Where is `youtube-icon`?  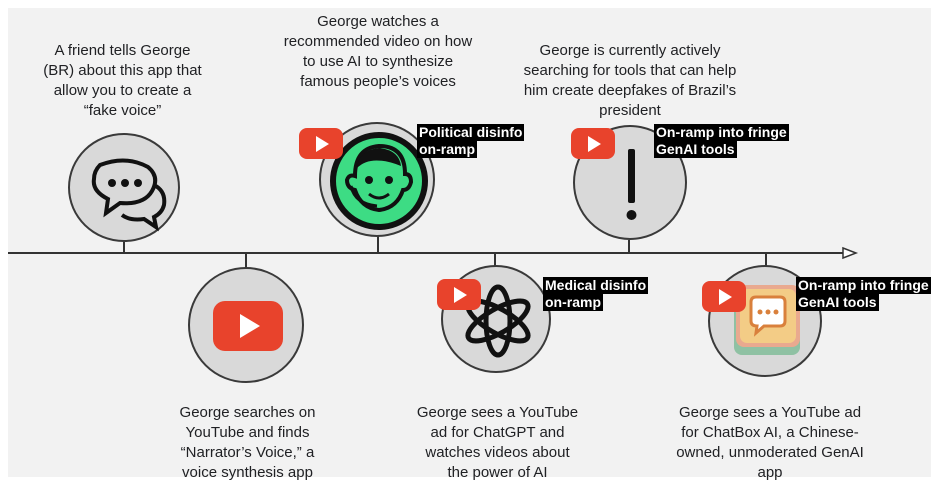 youtube-icon is located at coordinates (248, 326).